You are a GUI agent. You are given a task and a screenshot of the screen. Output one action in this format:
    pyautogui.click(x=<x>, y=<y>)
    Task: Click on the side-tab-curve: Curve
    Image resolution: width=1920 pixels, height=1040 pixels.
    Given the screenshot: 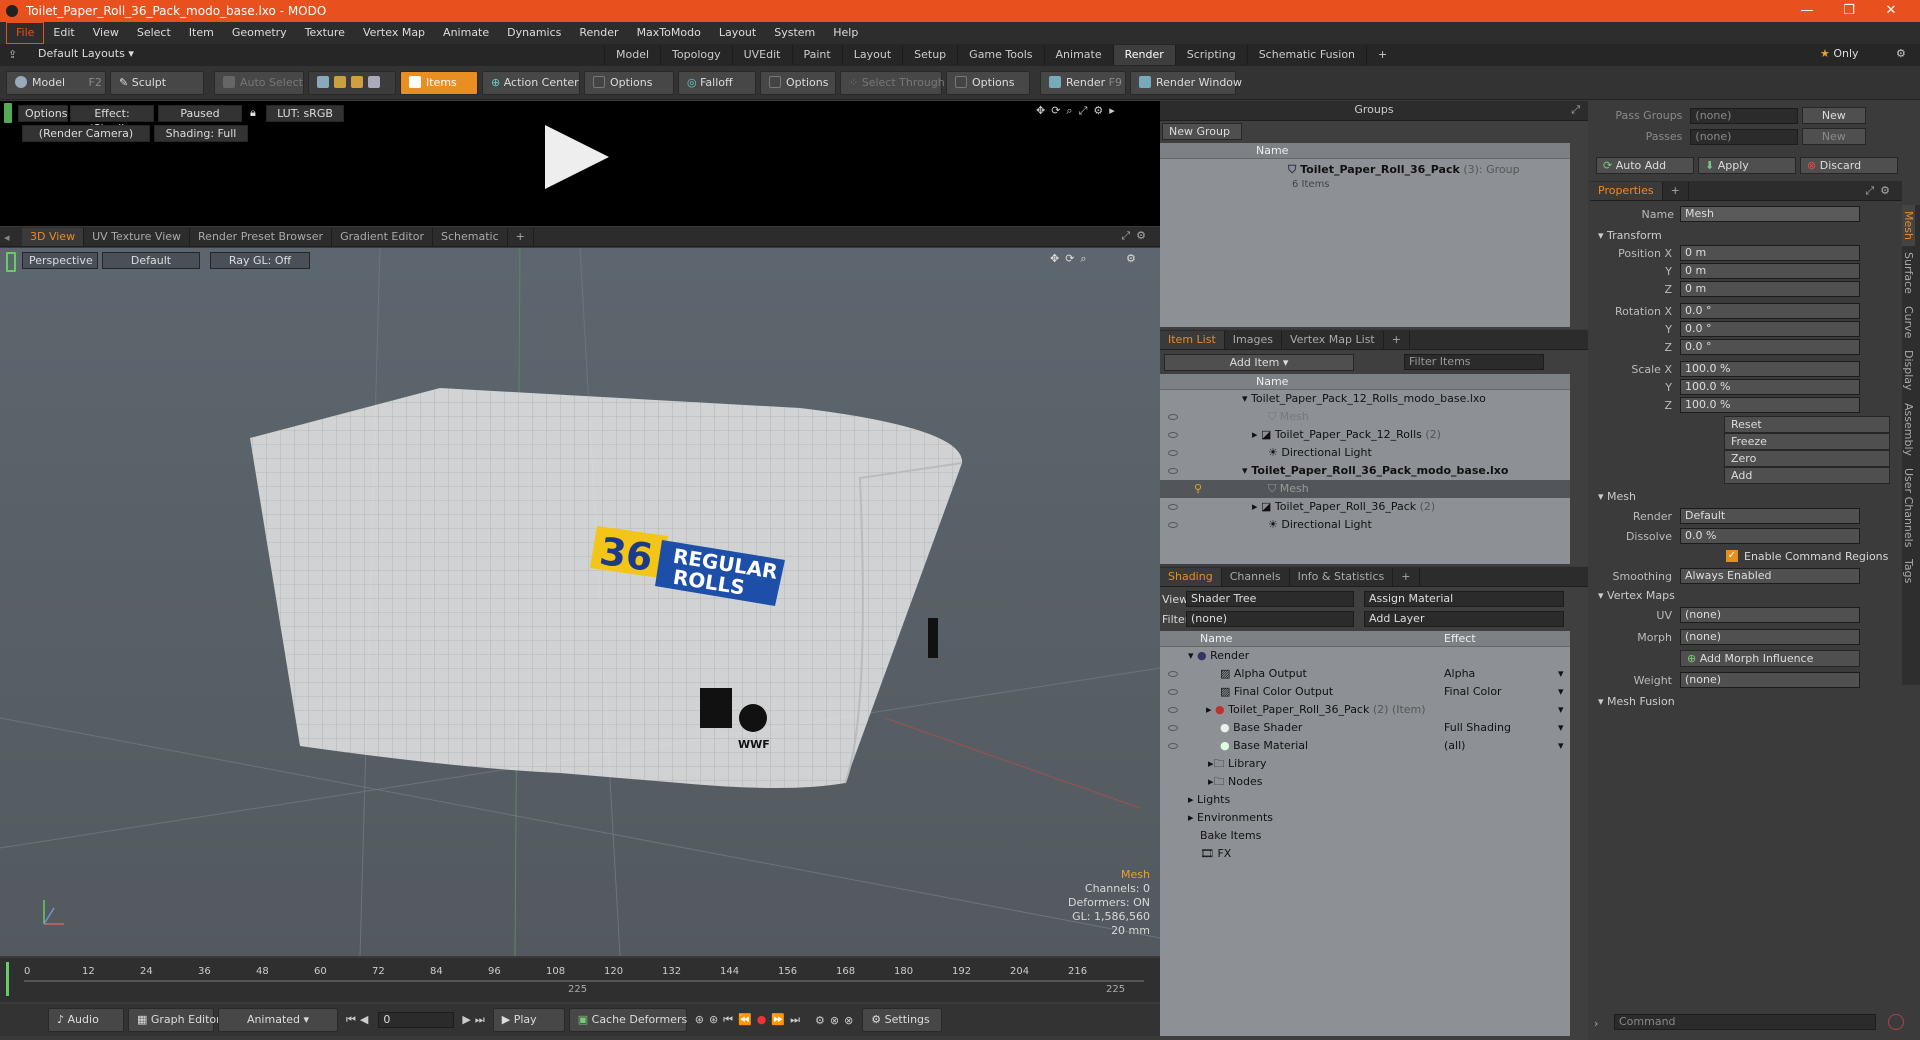 What is the action you would take?
    pyautogui.click(x=1908, y=322)
    